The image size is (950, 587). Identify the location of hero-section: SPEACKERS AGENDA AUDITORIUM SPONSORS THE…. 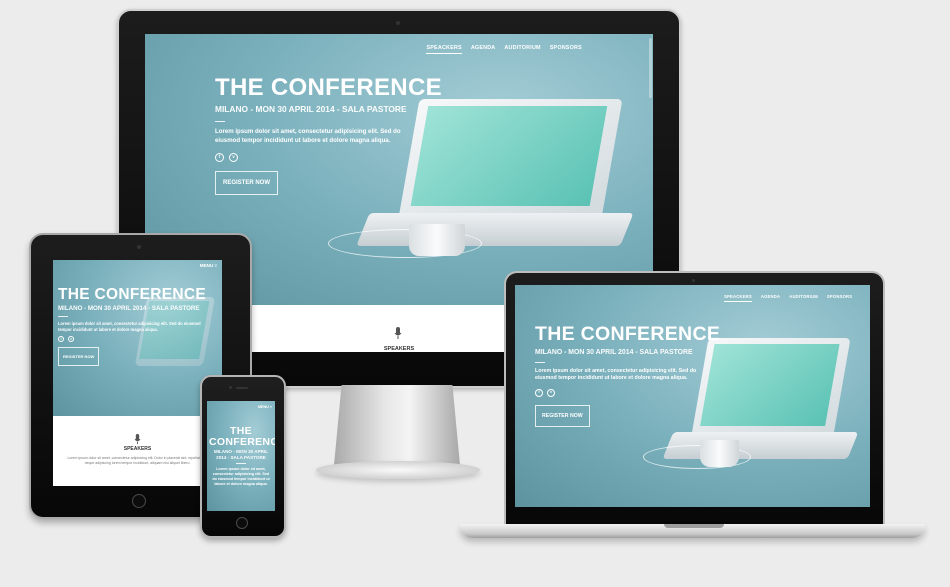
(692, 396).